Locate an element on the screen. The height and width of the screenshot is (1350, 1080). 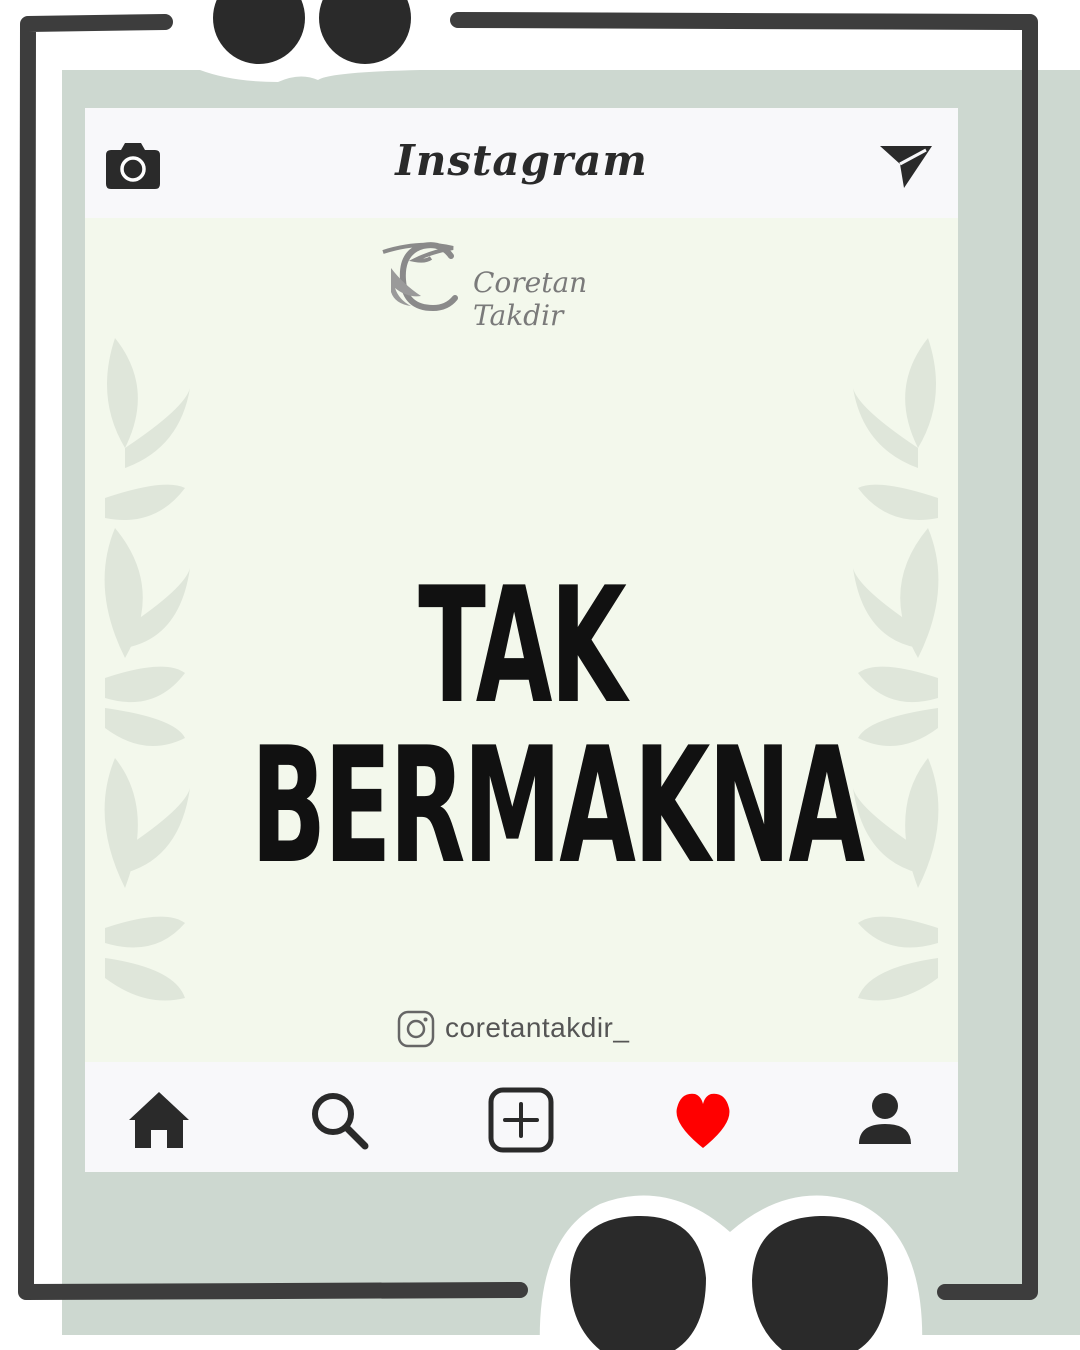
bottom-quote-right is located at coordinates (820, 1282).